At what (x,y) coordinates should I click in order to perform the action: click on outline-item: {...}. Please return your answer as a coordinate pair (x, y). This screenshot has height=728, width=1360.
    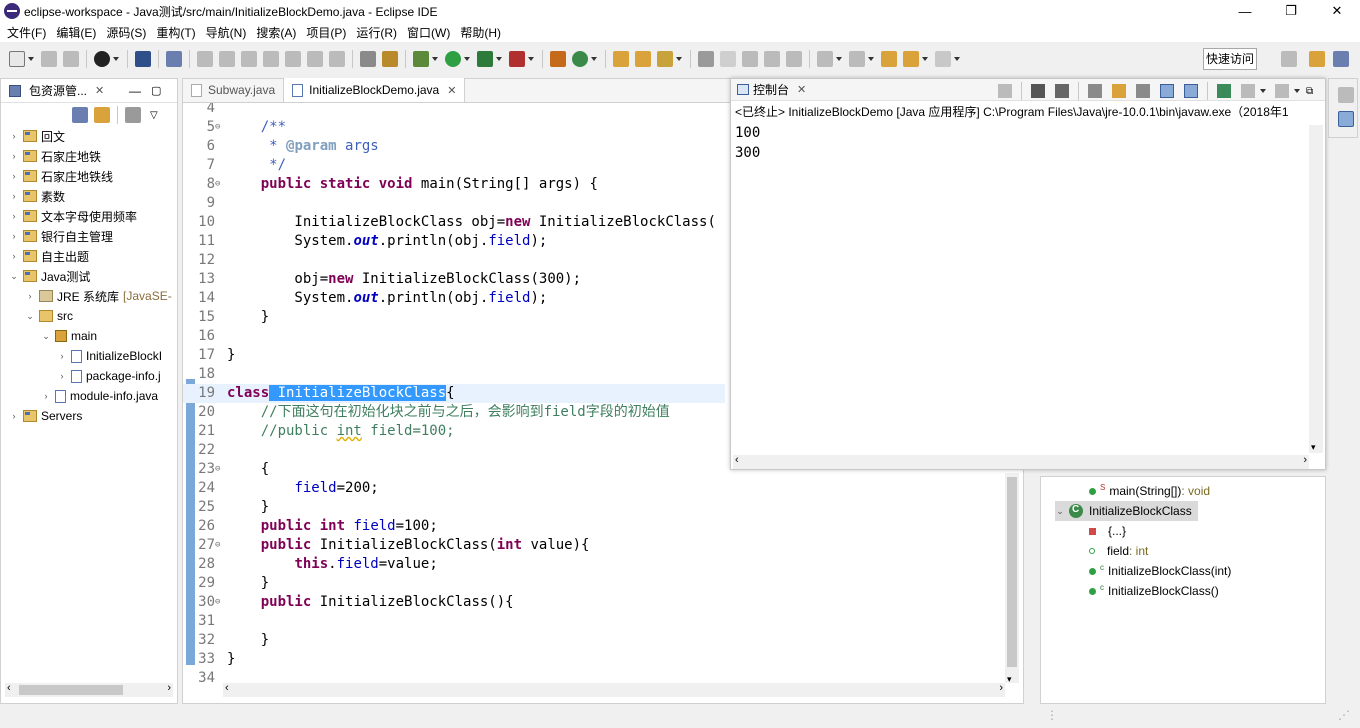
    Looking at the image, I should click on (1107, 531).